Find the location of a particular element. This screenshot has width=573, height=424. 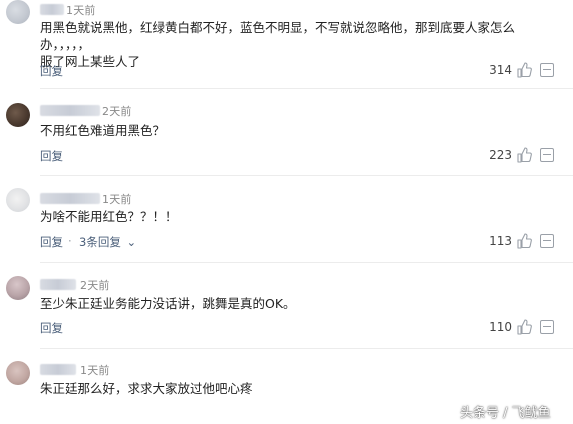

comment-text: 至少朱正廷业务能力没话讲，跳舞是真的OK。 is located at coordinates (300, 303).